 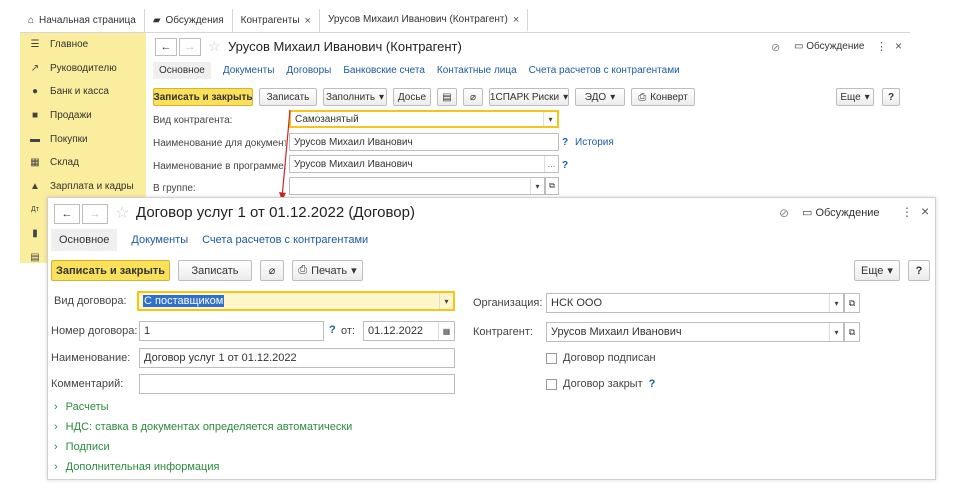 What do you see at coordinates (384, 70) in the screenshot?
I see `tab-bank-accounts: Банковские счета` at bounding box center [384, 70].